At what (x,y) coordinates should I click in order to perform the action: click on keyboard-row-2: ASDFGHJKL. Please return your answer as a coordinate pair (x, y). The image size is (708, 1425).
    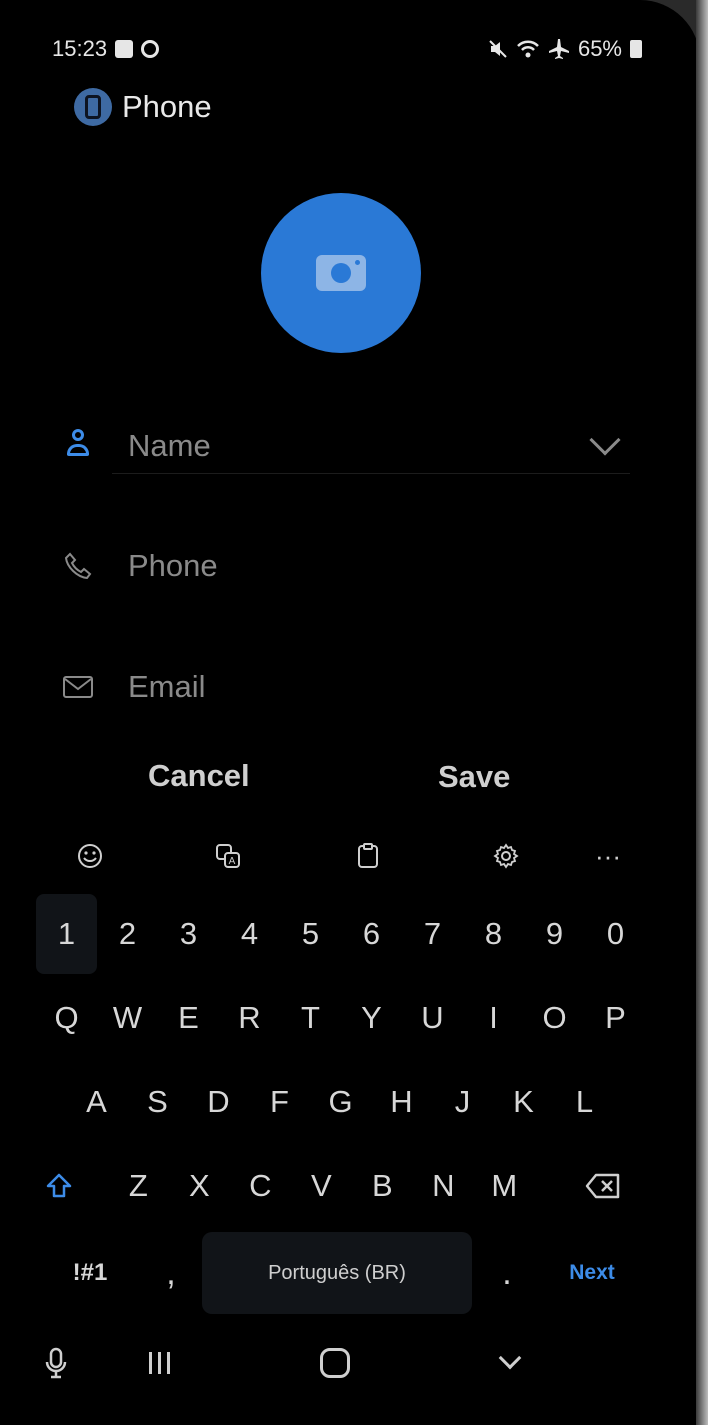
    Looking at the image, I should click on (332, 1102).